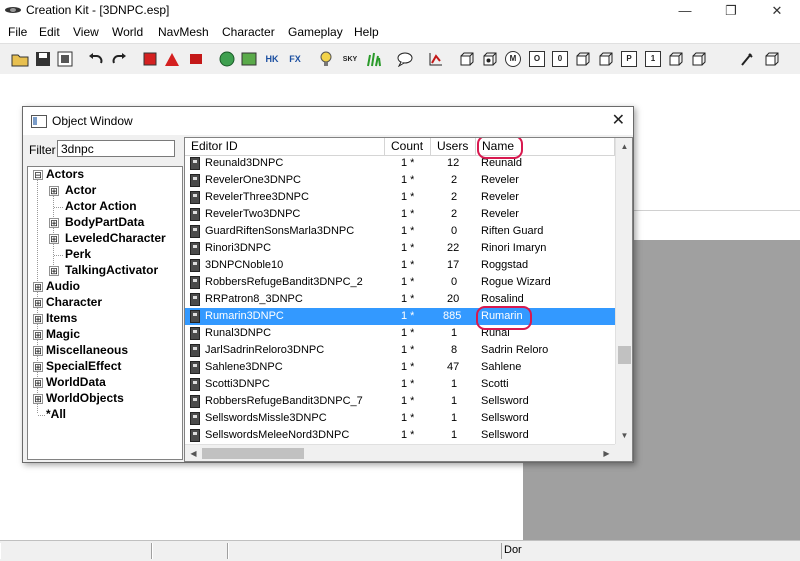  Describe the element at coordinates (400, 265) in the screenshot. I see `table-row: 3DNPCNoble10 1 * 17 Roggstad` at that location.